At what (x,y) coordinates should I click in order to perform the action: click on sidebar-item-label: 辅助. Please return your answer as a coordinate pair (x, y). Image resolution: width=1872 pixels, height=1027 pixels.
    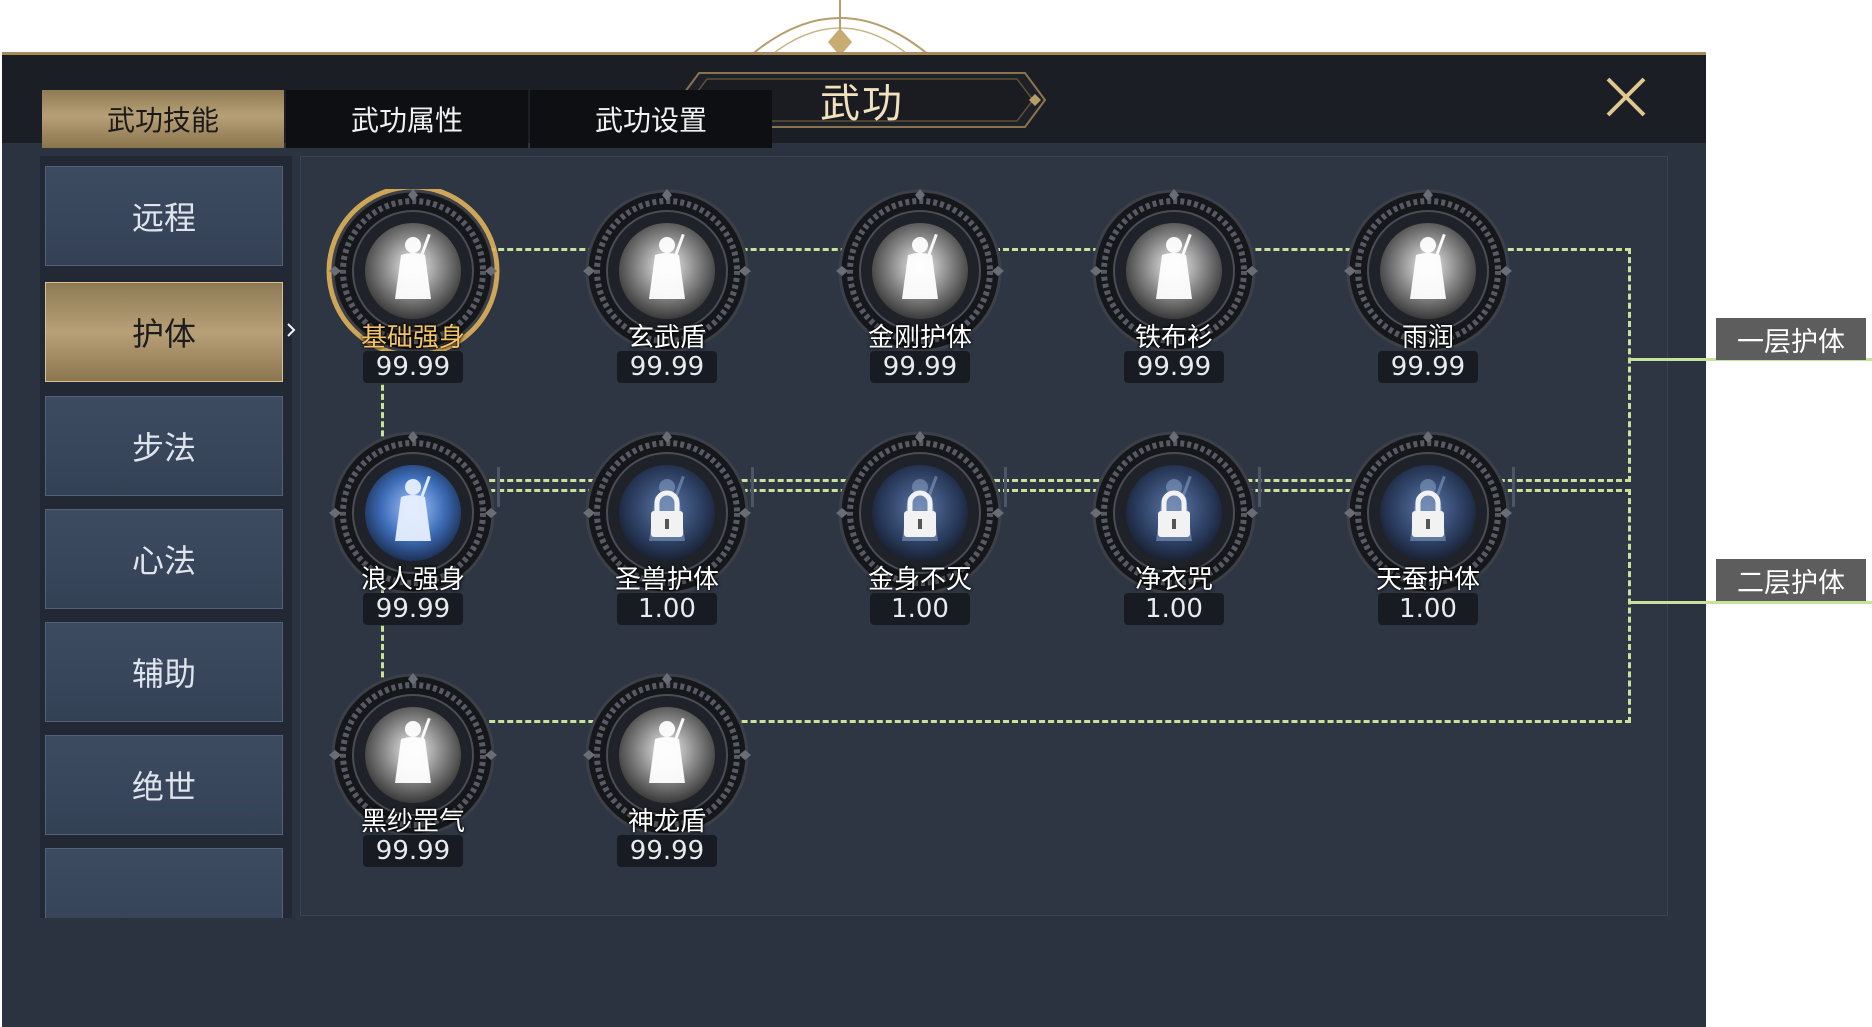
    Looking at the image, I should click on (163, 674).